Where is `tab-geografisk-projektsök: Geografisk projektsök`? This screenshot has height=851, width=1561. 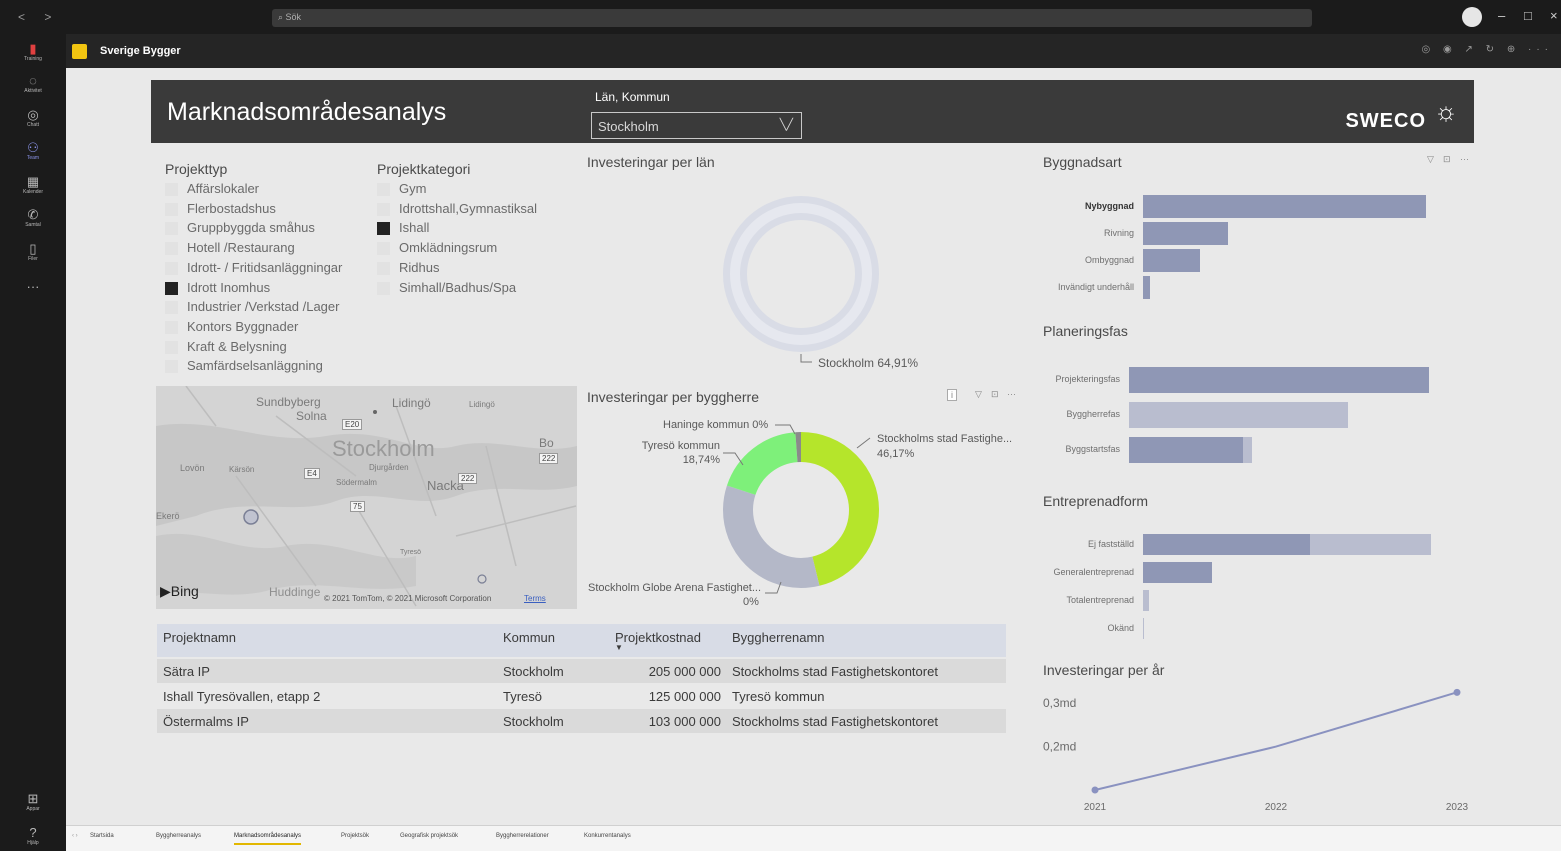
tab-geografisk-projektsök: Geografisk projektsök is located at coordinates (429, 836).